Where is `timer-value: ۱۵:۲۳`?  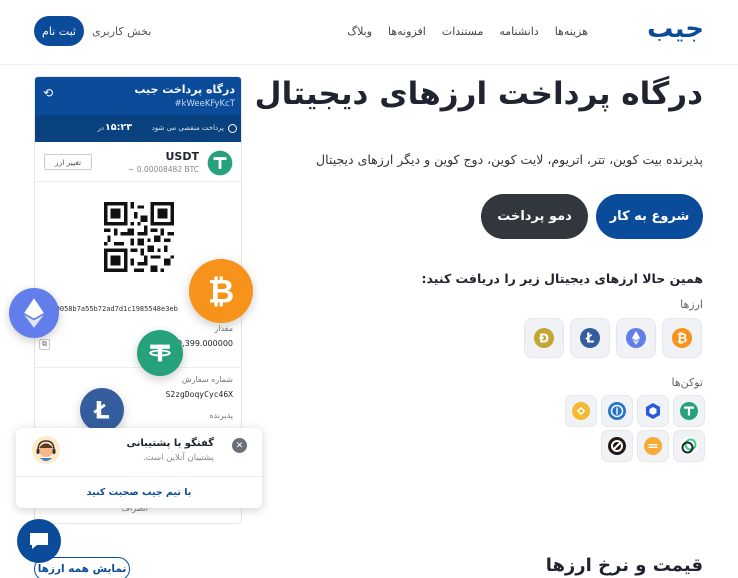
timer-value: ۱۵:۲۳ is located at coordinates (118, 127).